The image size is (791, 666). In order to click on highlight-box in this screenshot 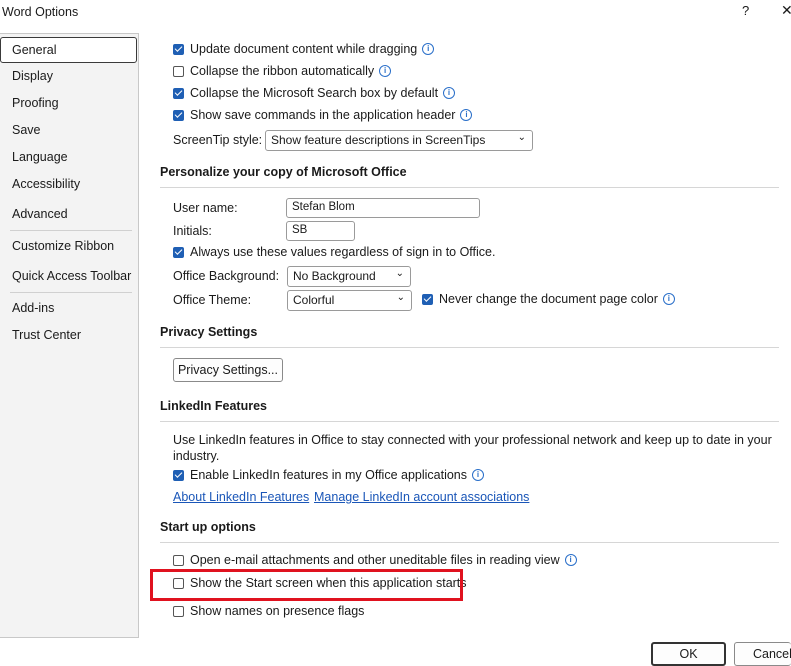, I will do `click(306, 585)`.